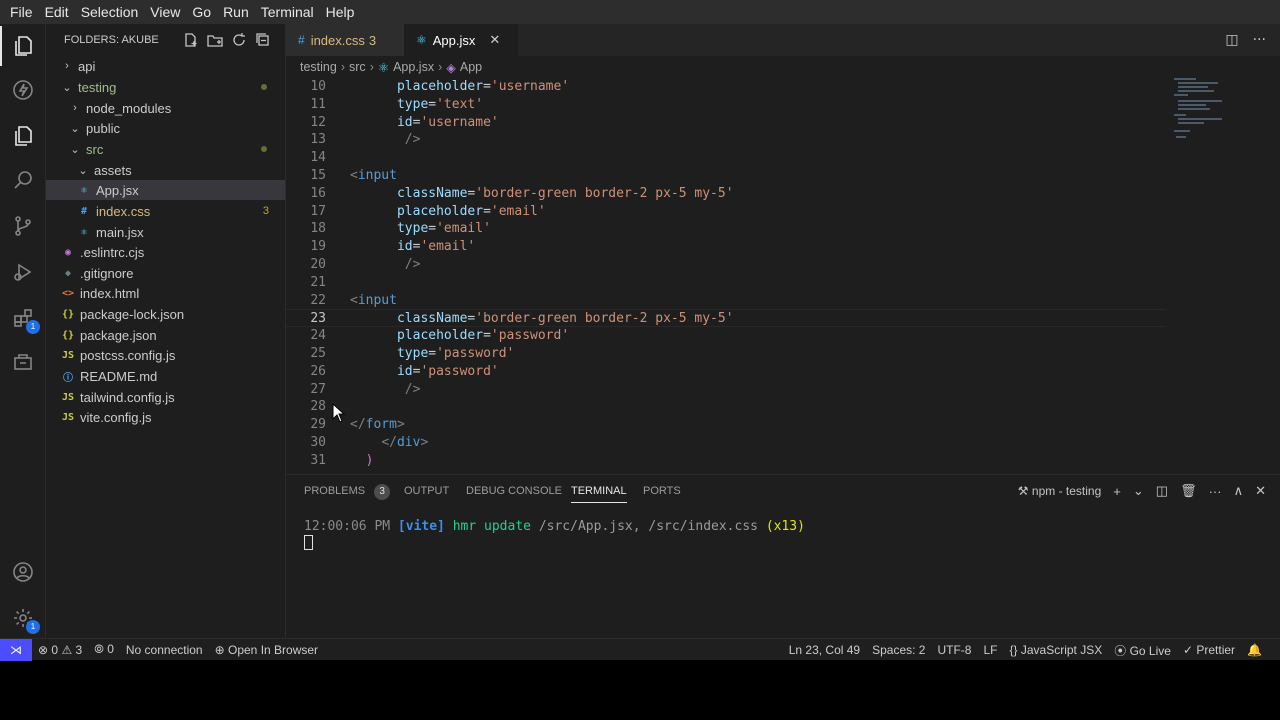 The width and height of the screenshot is (1280, 720). I want to click on ports-status: ⦾ 0, so click(104, 649).